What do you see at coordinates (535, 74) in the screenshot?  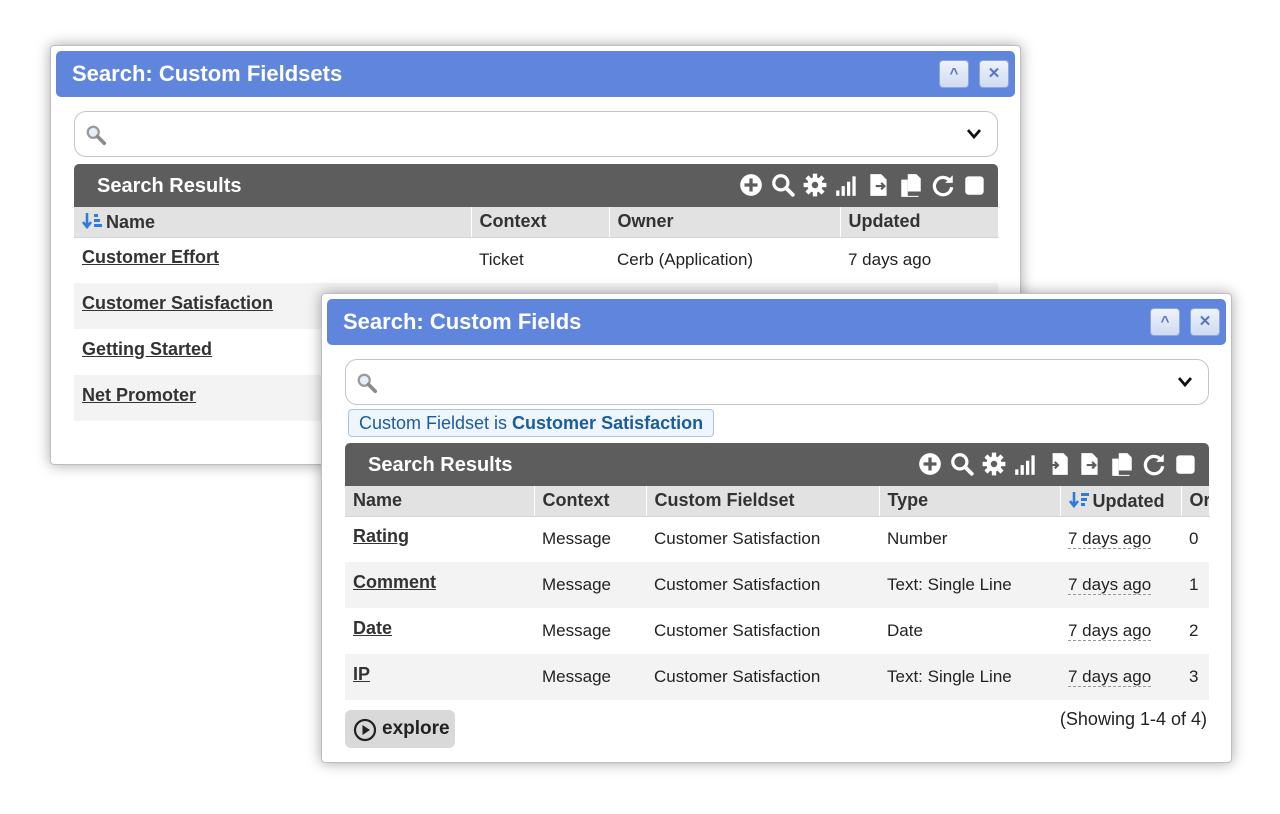 I see `fieldsets-titlebar: Search: Custom Fieldsets ^ ✕` at bounding box center [535, 74].